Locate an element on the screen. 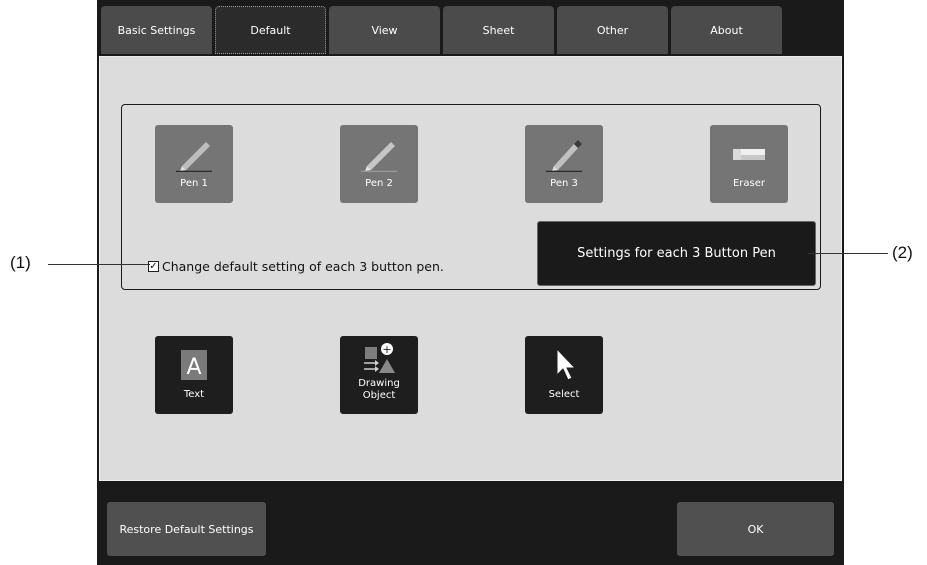 This screenshot has width=927, height=565. eraser-icon is located at coordinates (749, 154).